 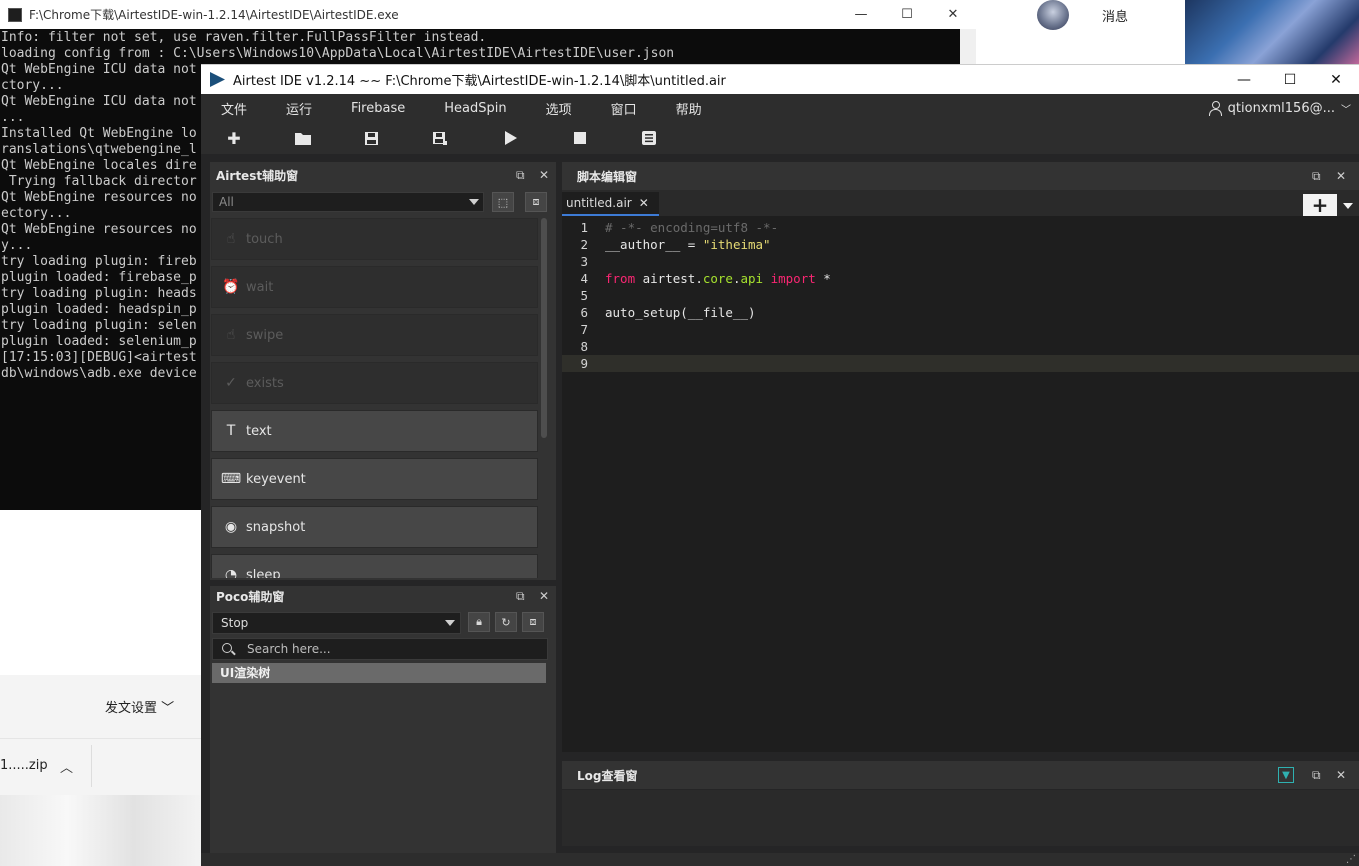 I want to click on post-settings-dropdown: 发文设置 ﹀, so click(x=139, y=706).